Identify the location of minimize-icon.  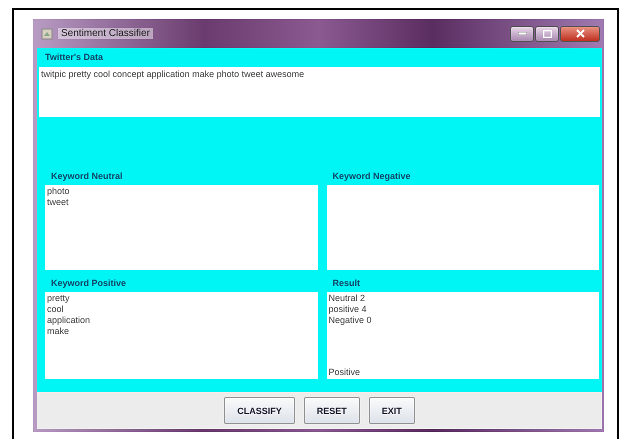
(522, 33).